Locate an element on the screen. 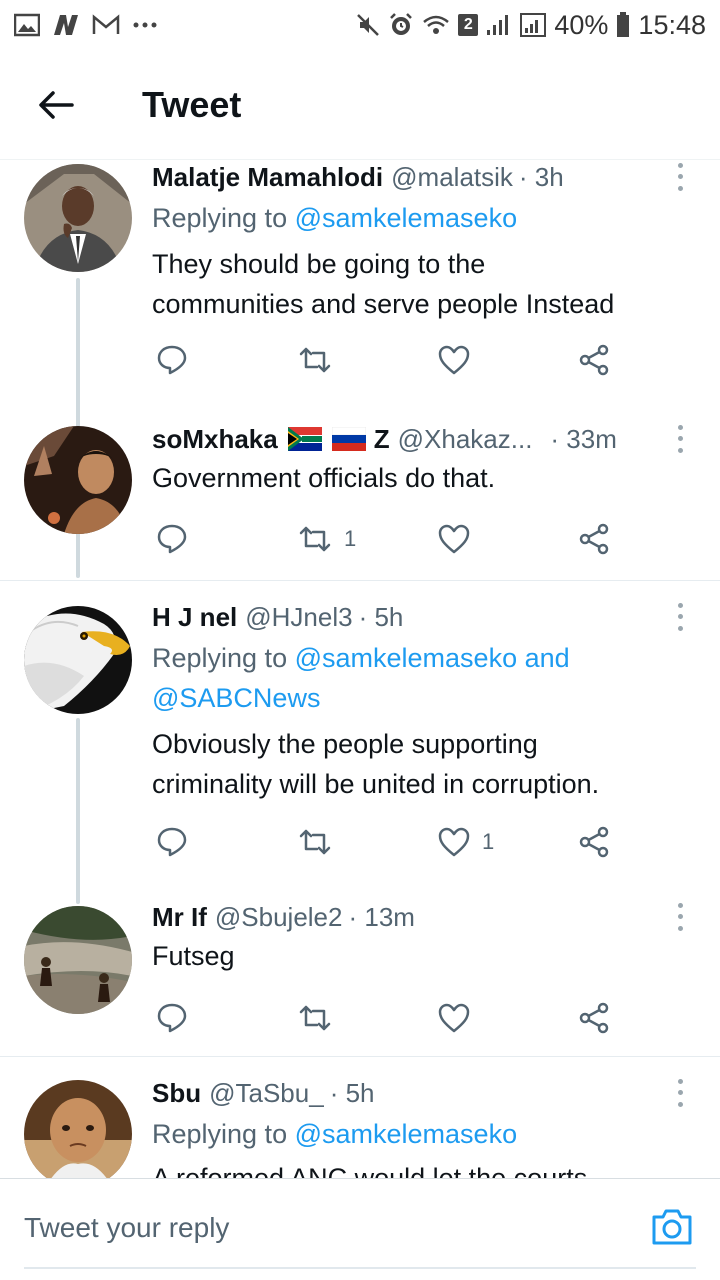 The image size is (720, 1280). author-handle: @HJnel3 is located at coordinates (298, 617).